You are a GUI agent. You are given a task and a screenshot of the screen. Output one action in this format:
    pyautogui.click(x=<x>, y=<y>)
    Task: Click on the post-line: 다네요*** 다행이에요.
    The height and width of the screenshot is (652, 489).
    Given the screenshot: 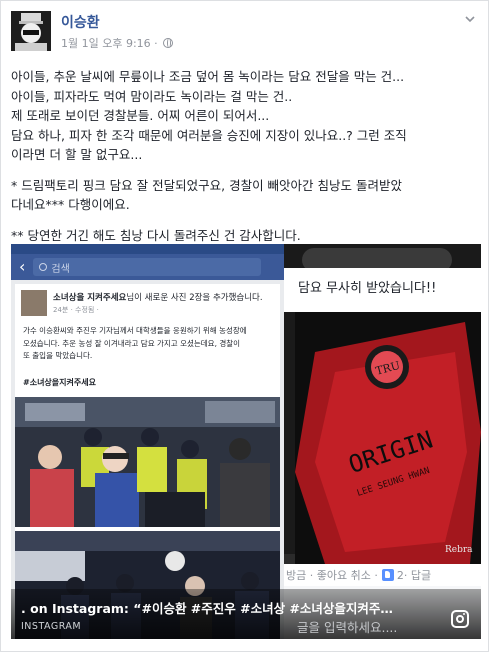 What is the action you would take?
    pyautogui.click(x=70, y=204)
    